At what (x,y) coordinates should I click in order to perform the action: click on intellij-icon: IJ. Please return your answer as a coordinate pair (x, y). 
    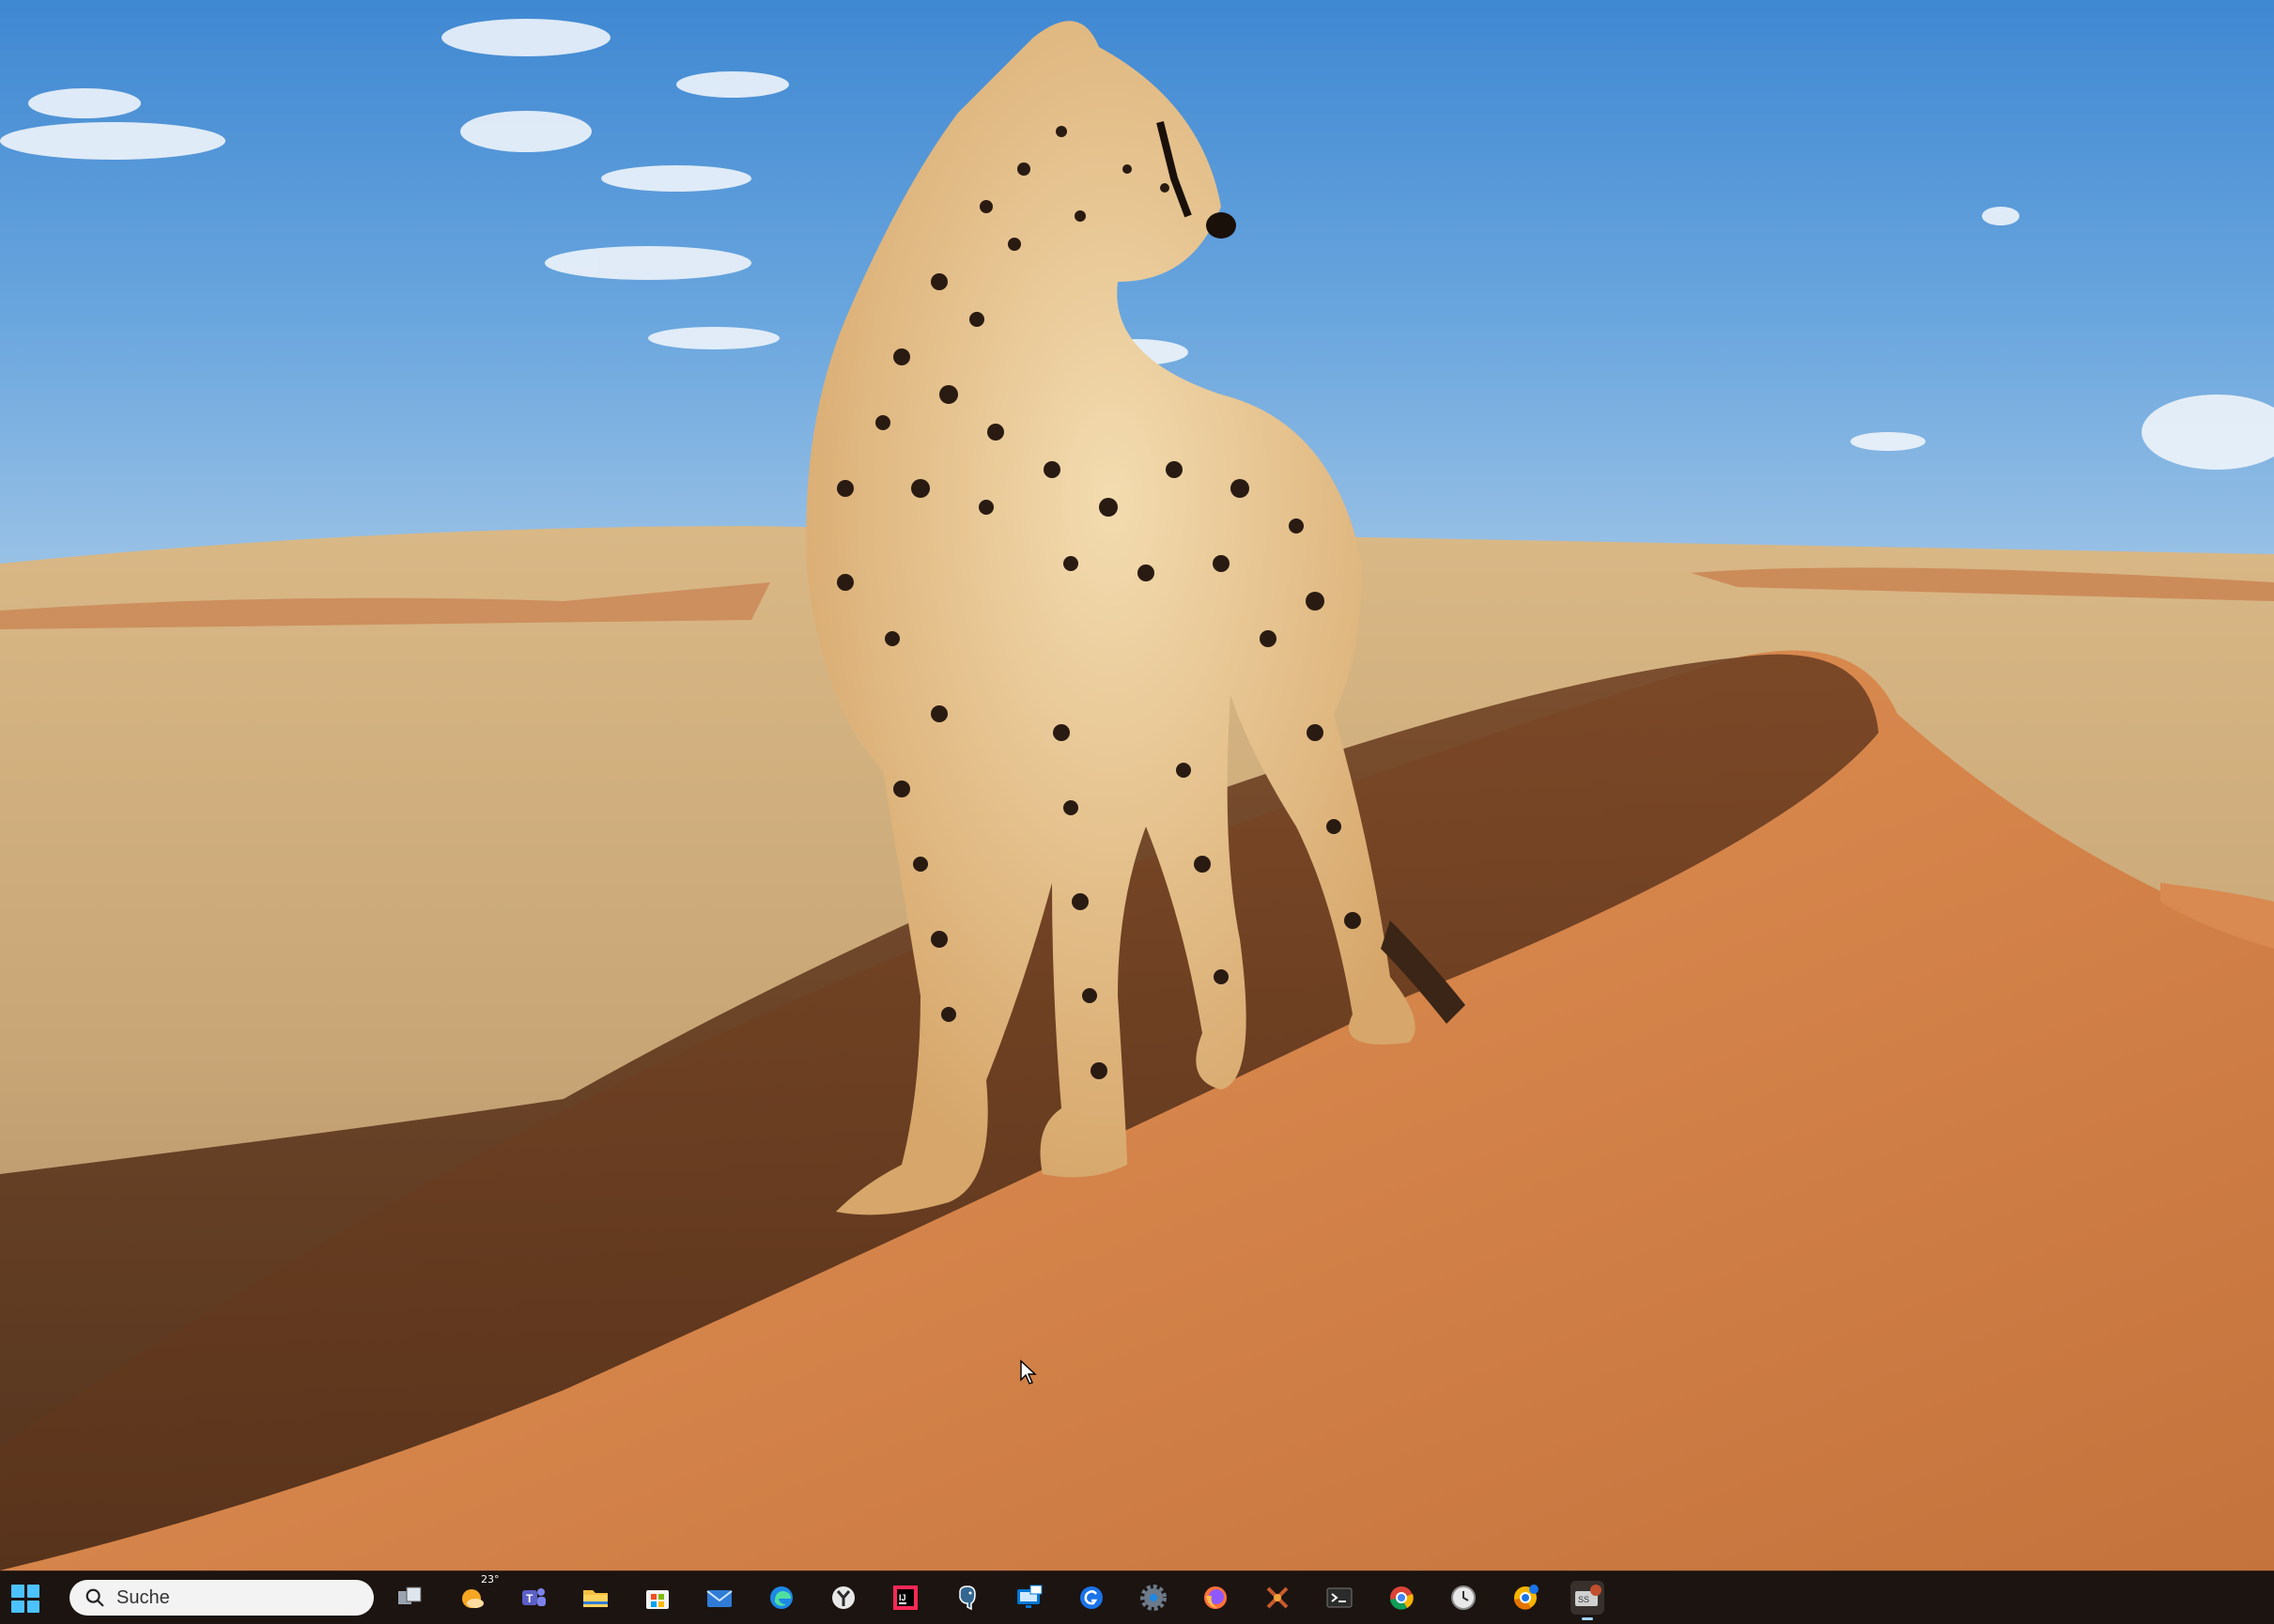
    Looking at the image, I should click on (905, 1598).